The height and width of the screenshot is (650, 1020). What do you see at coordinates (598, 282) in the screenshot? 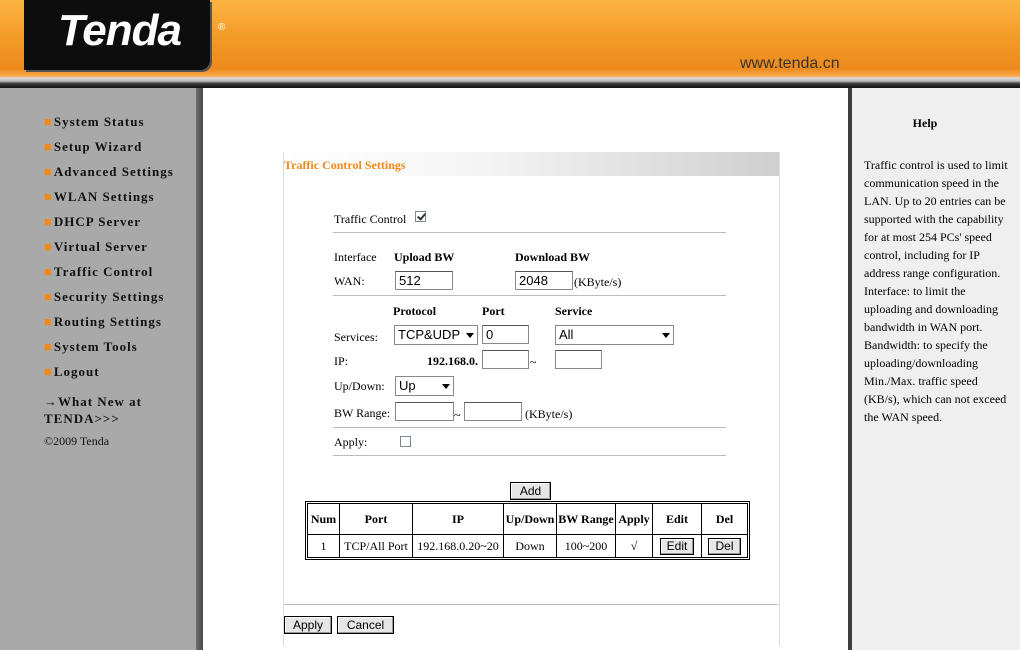
I see `download-unit-label: (KByte/s)` at bounding box center [598, 282].